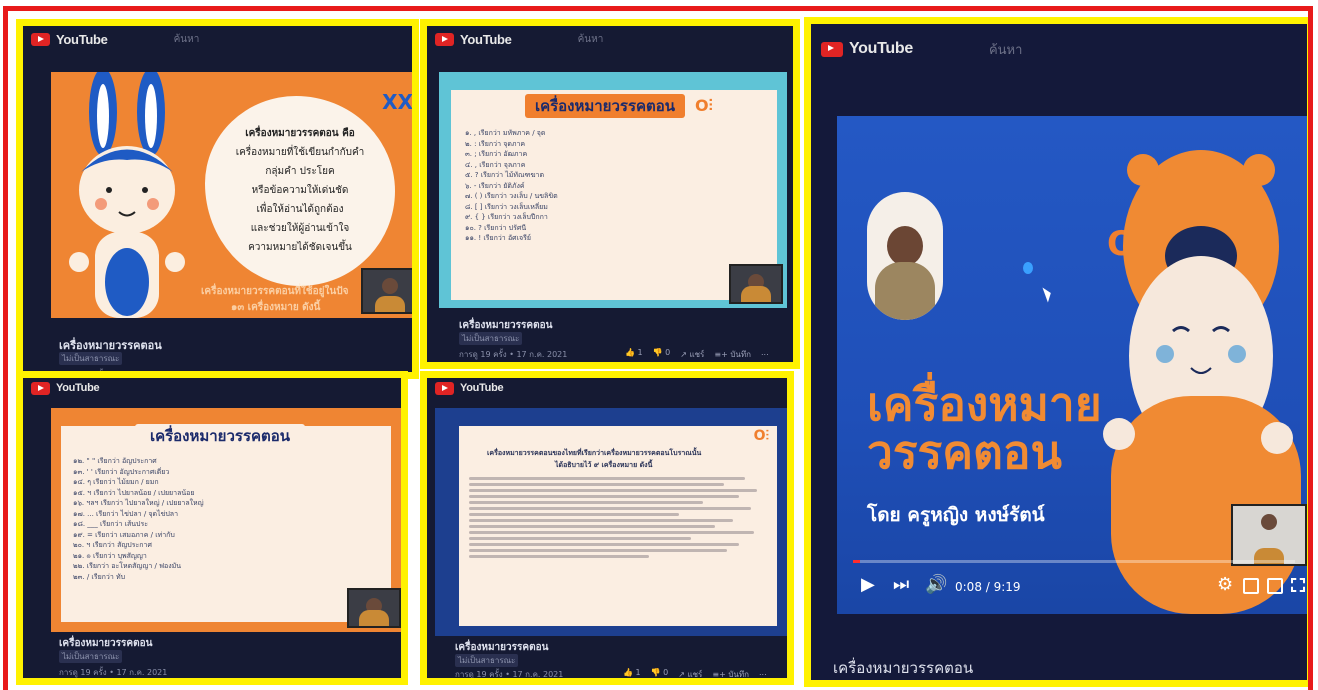 The image size is (1318, 690). I want to click on list-row: ๑. , เรียกว่า มหัพภาค / จุด, so click(505, 133).